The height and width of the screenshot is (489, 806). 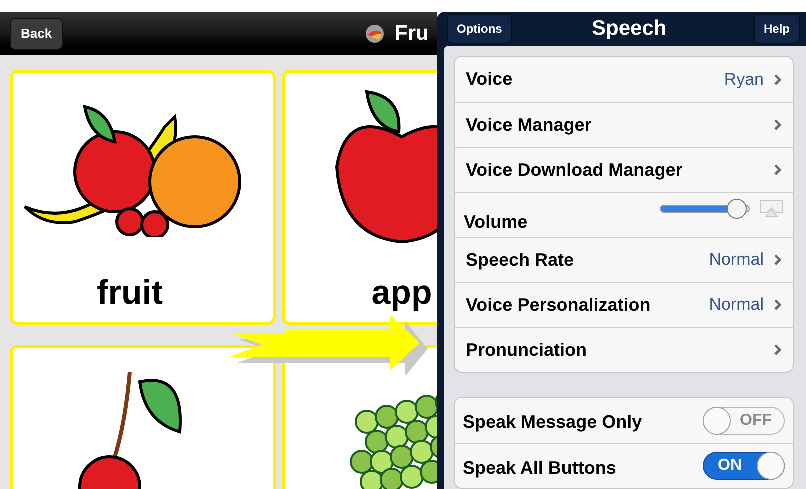 I want to click on volume-slider, so click(x=705, y=209).